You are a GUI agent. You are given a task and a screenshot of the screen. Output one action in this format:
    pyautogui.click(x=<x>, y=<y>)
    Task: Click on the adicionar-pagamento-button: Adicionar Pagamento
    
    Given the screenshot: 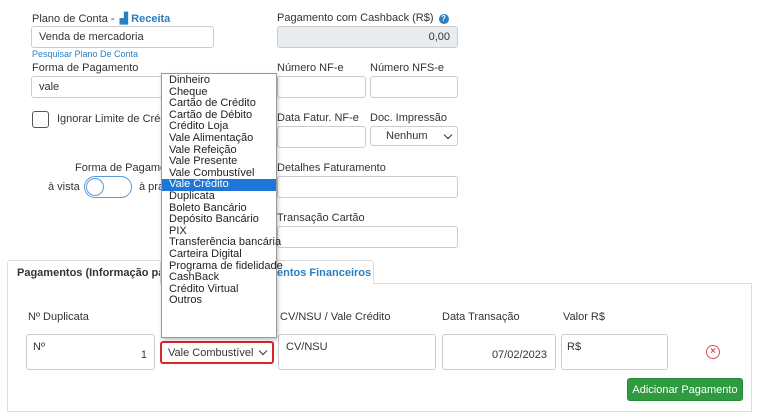 What is the action you would take?
    pyautogui.click(x=685, y=389)
    